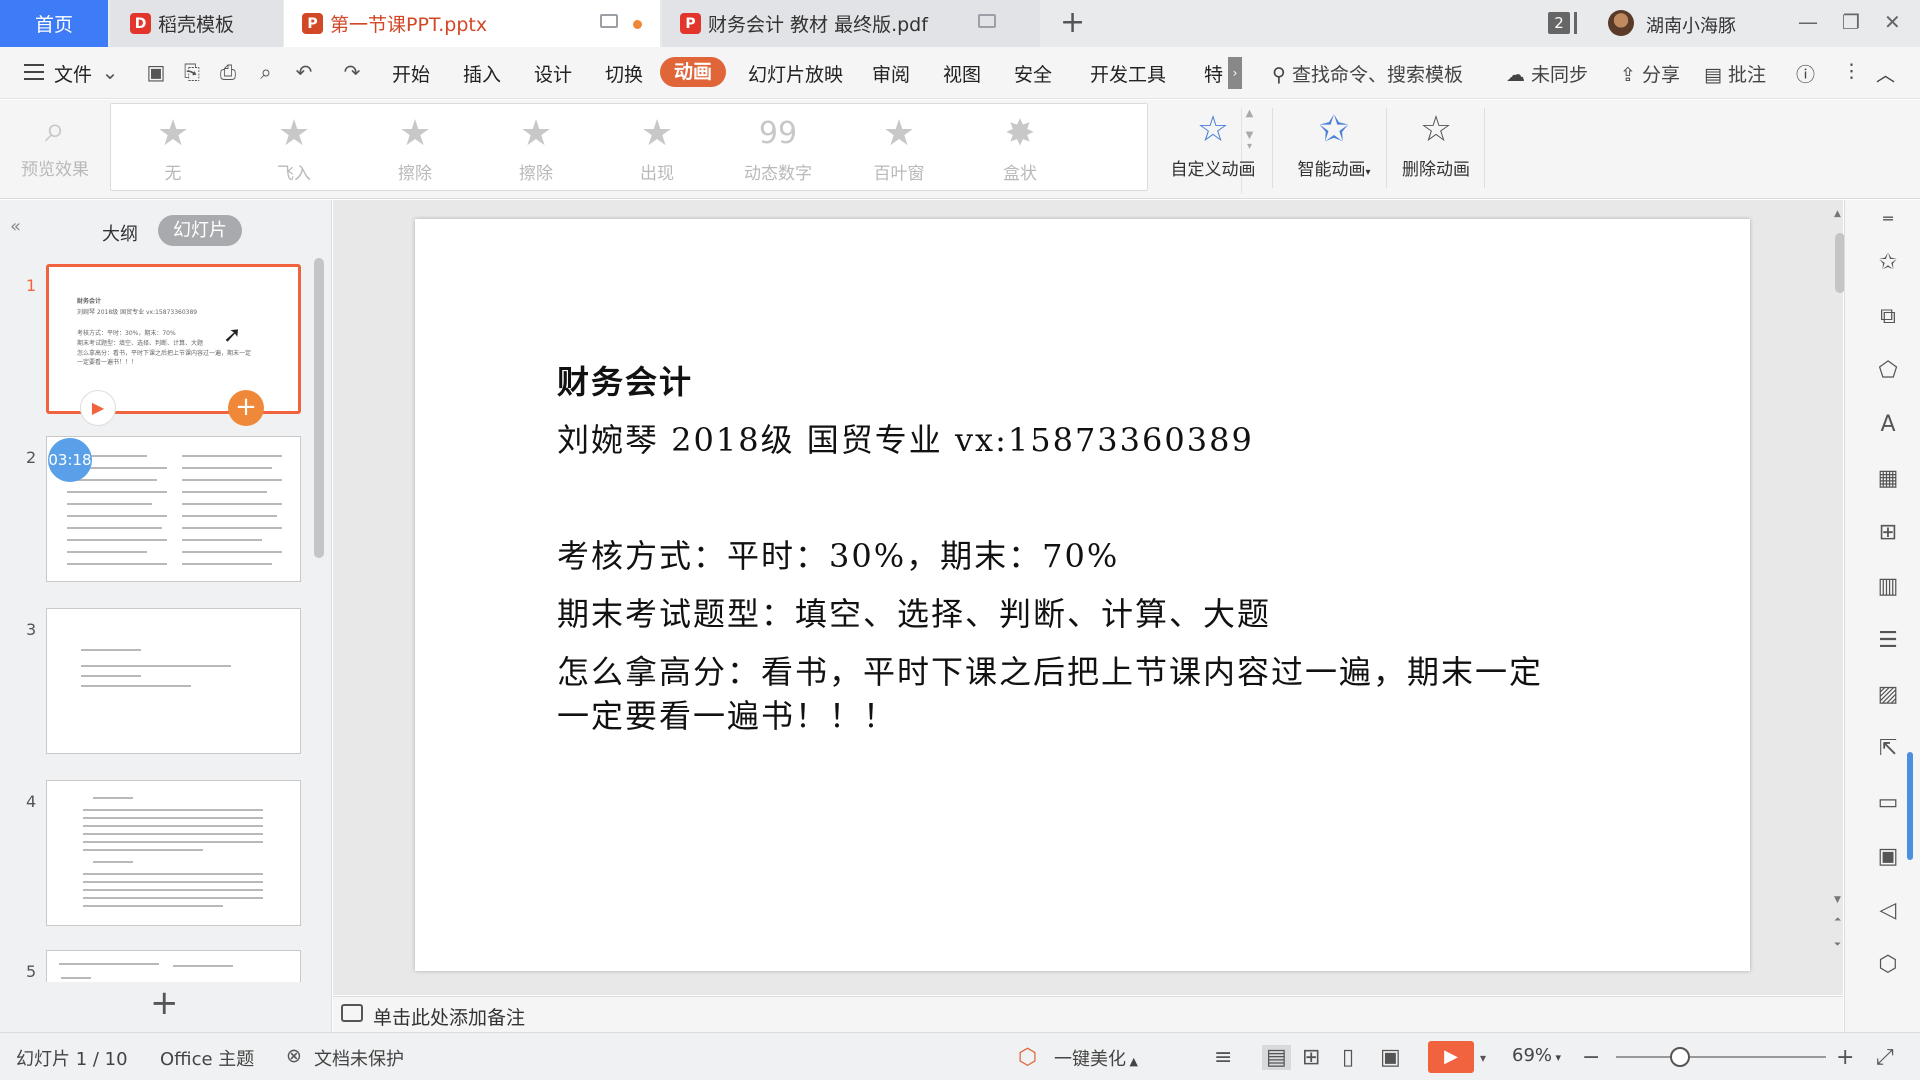 The image size is (1920, 1080). I want to click on chevron-down-icon: ▾, so click(1483, 1058).